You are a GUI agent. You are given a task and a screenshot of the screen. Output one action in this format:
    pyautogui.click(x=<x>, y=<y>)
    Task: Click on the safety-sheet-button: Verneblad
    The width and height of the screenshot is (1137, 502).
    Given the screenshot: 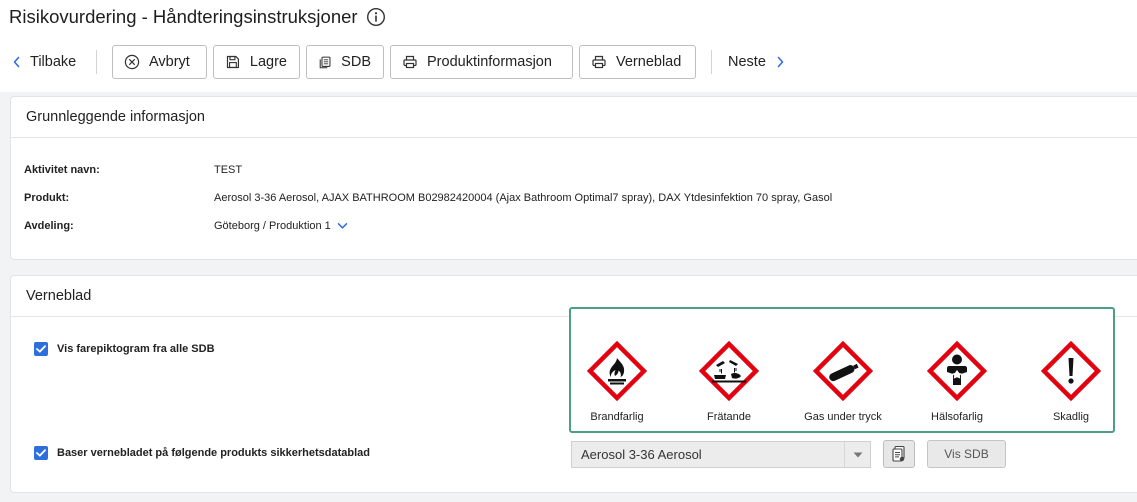 What is the action you would take?
    pyautogui.click(x=637, y=62)
    